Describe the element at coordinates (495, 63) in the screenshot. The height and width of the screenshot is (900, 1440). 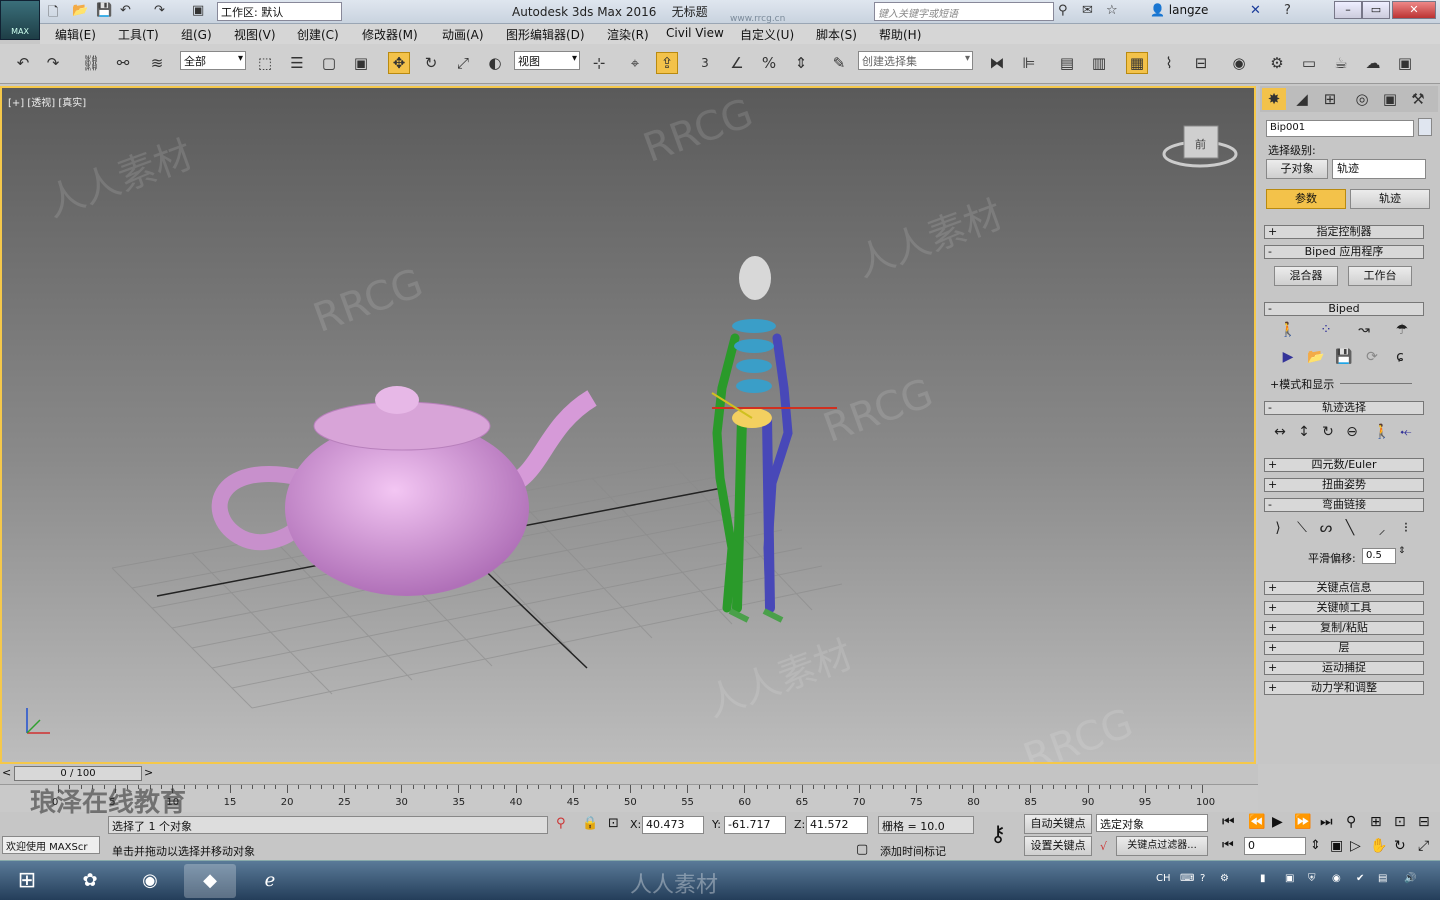
I see `select-place-icon: ◐` at that location.